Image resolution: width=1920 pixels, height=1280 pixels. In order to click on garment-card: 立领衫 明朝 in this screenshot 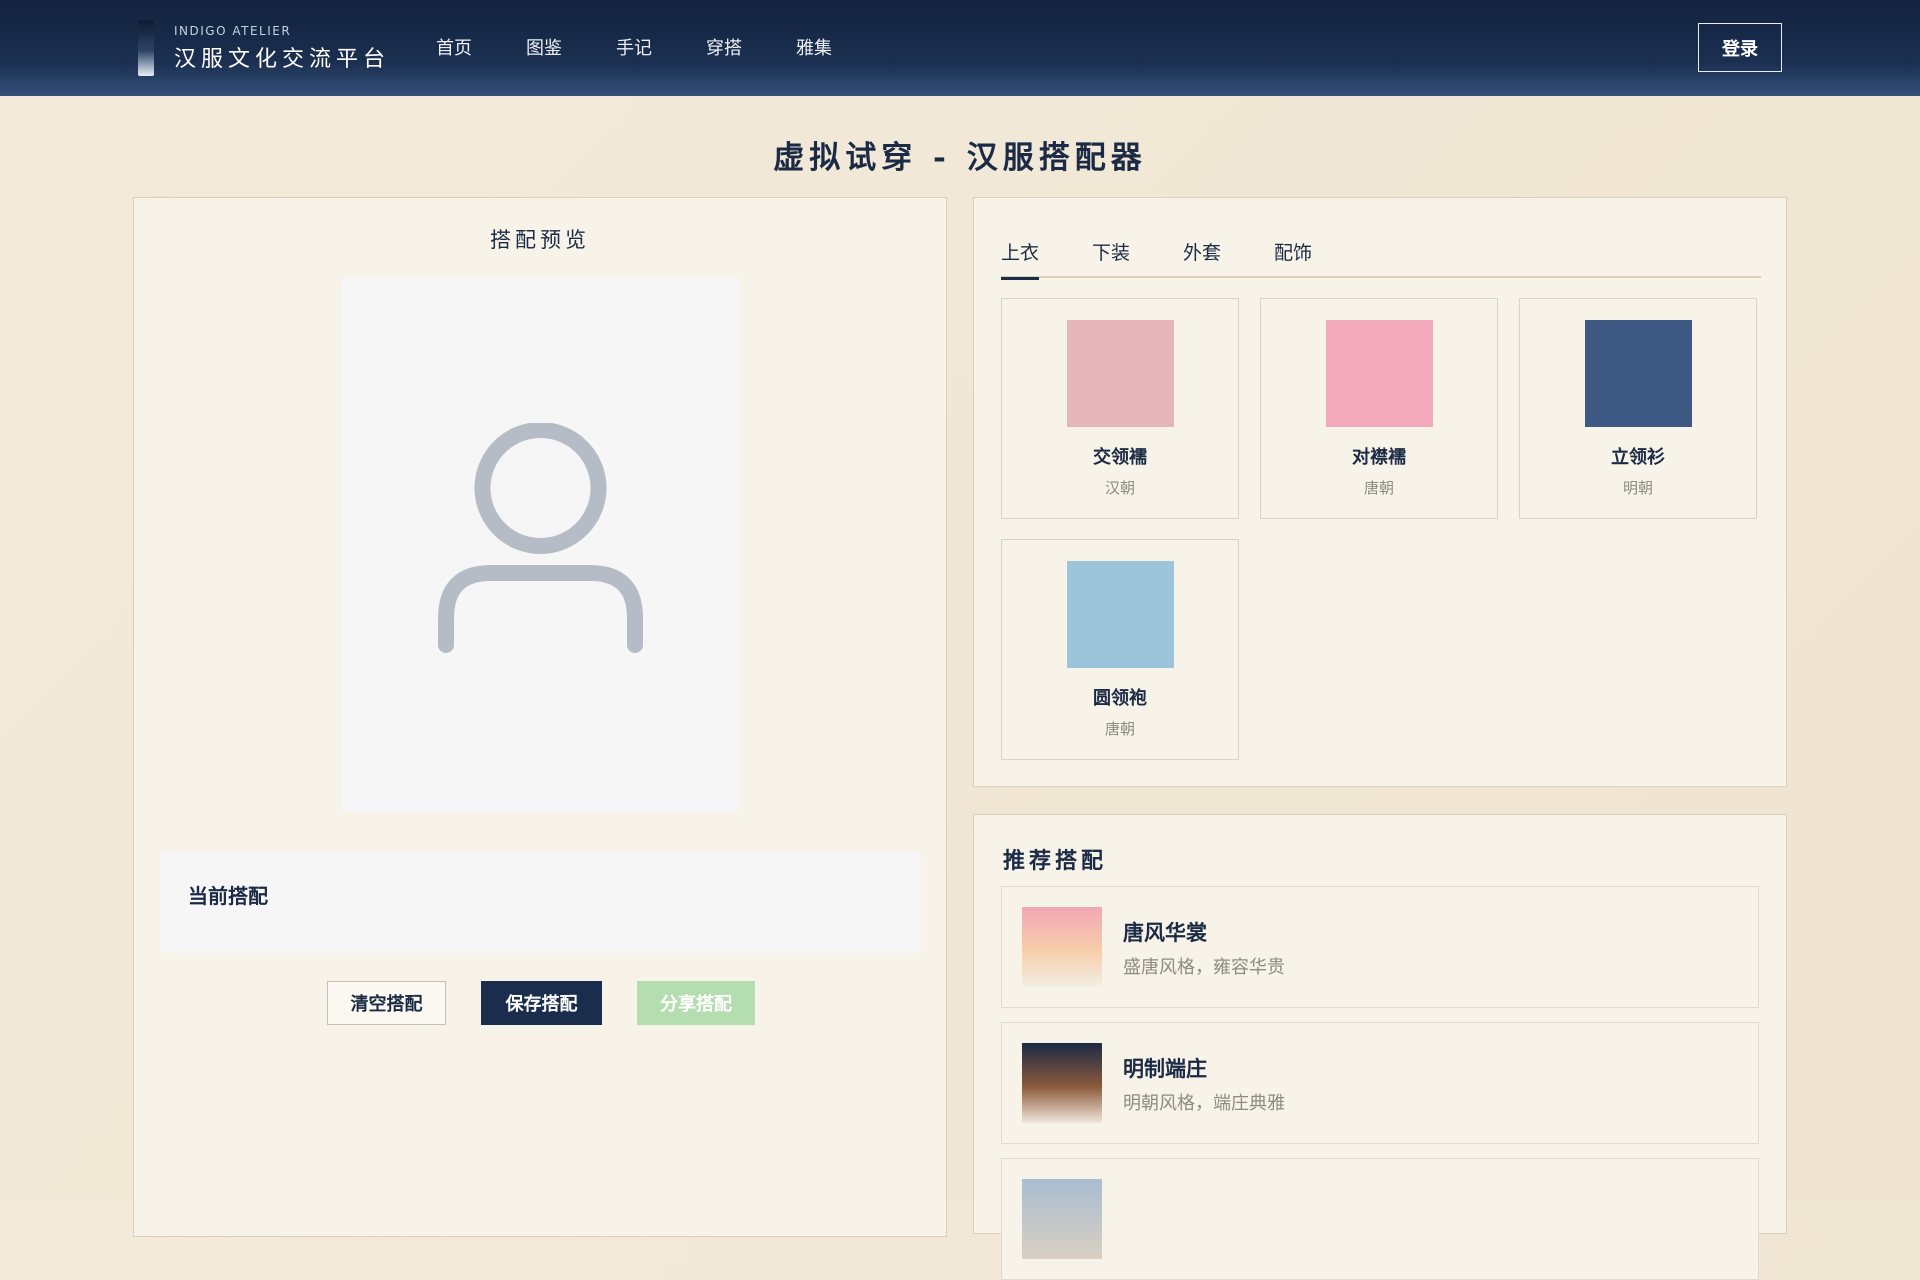, I will do `click(1638, 408)`.